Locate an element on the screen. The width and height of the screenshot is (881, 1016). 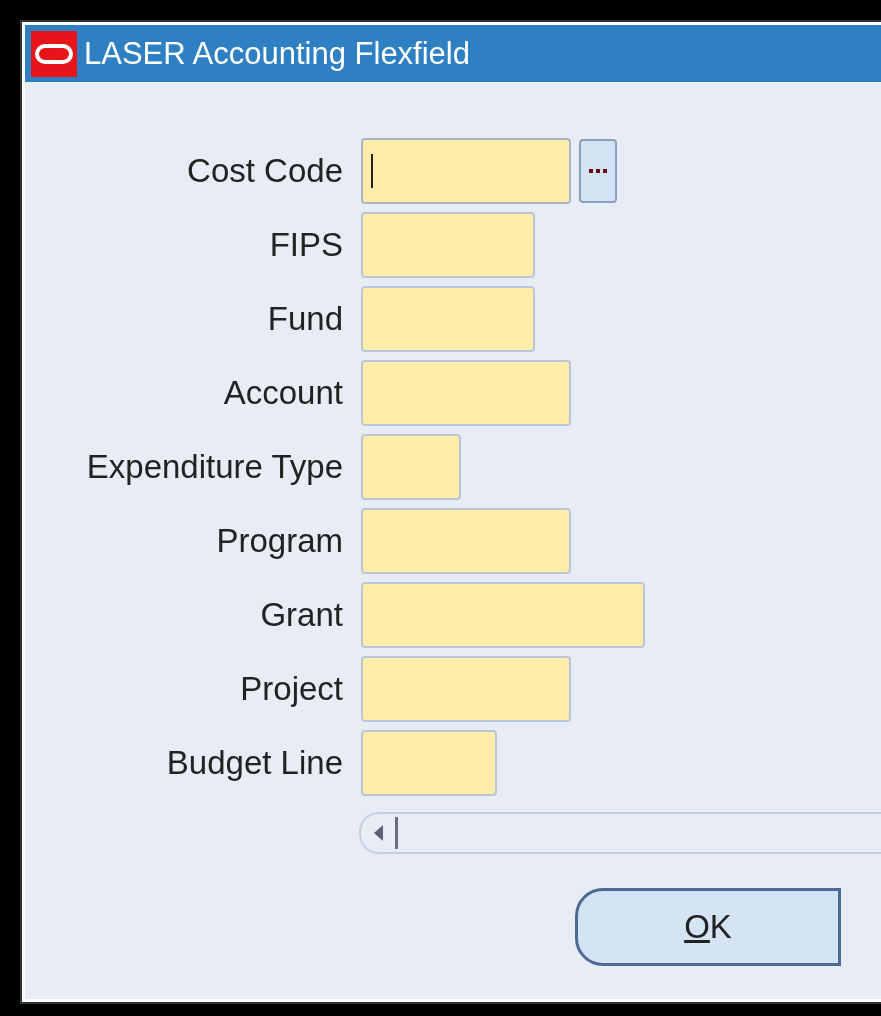
window-title: LASER Accounting Flexfield is located at coordinates (277, 53).